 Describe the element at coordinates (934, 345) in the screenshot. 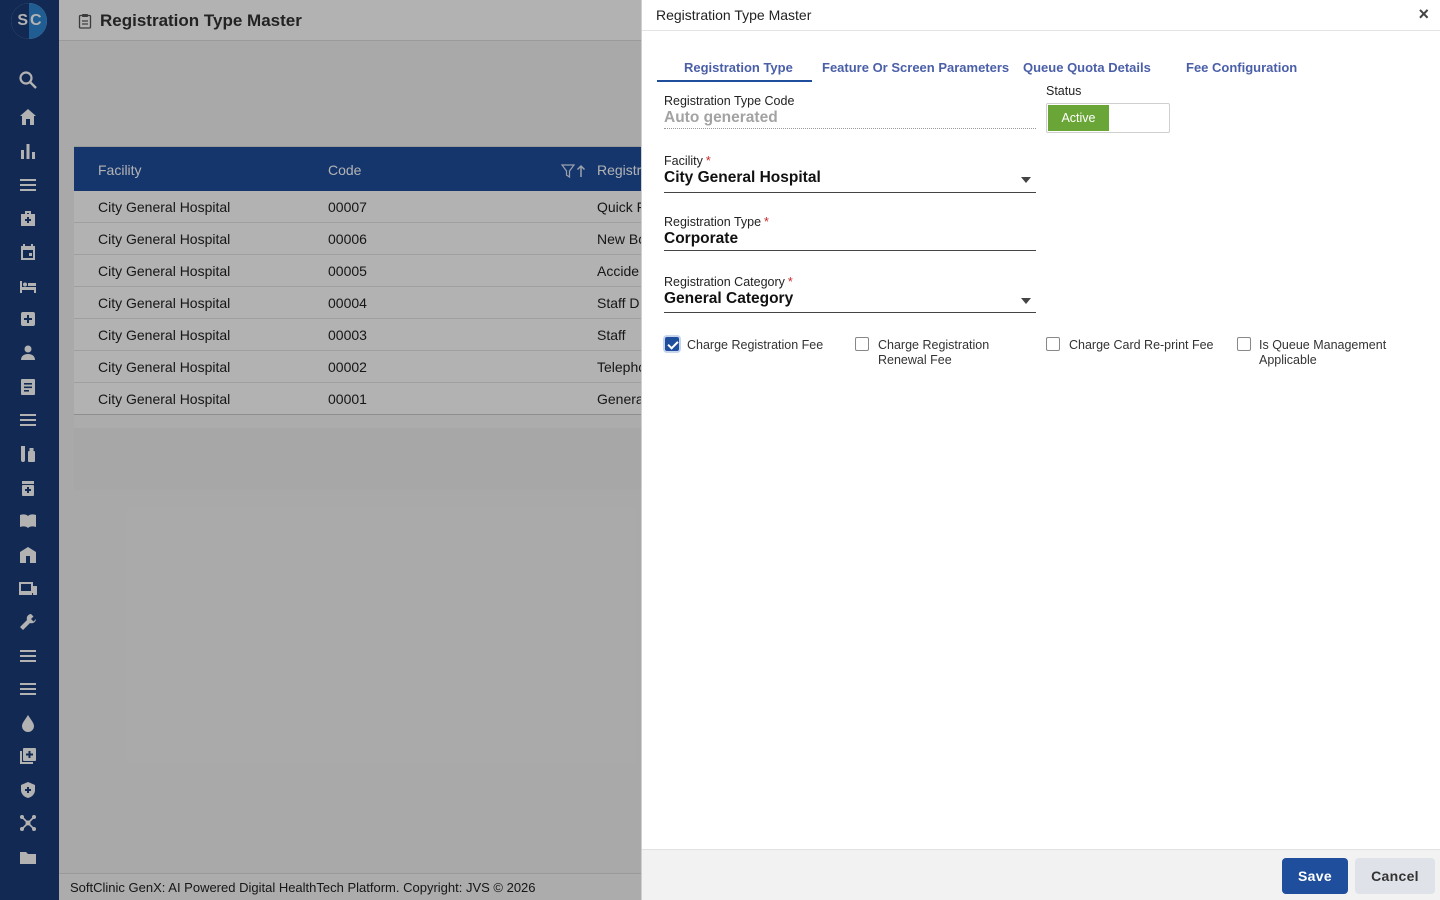

I see `charge-registration-renewal-fee-label-line1: Charge Registration` at that location.